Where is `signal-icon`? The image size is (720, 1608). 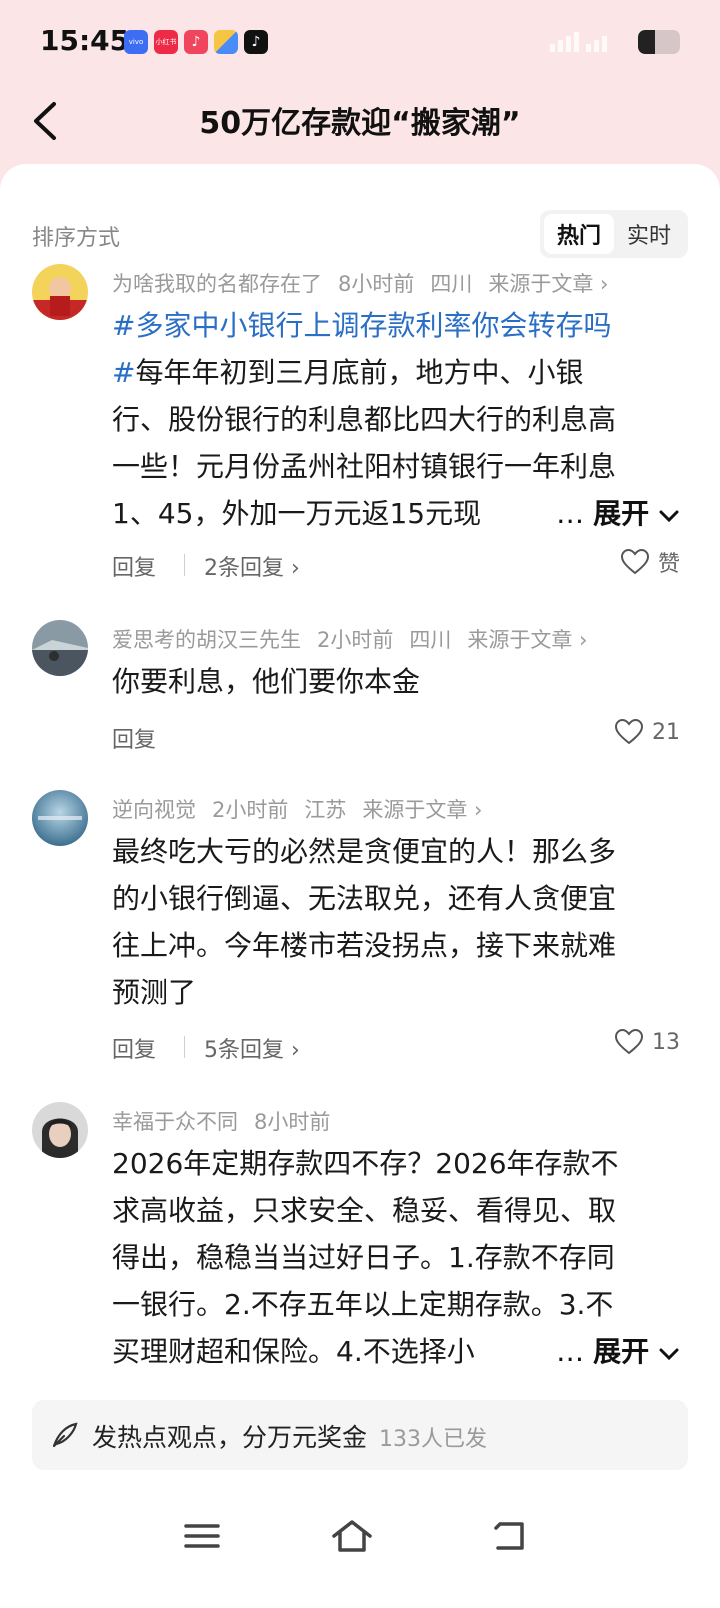
signal-icon is located at coordinates (578, 42).